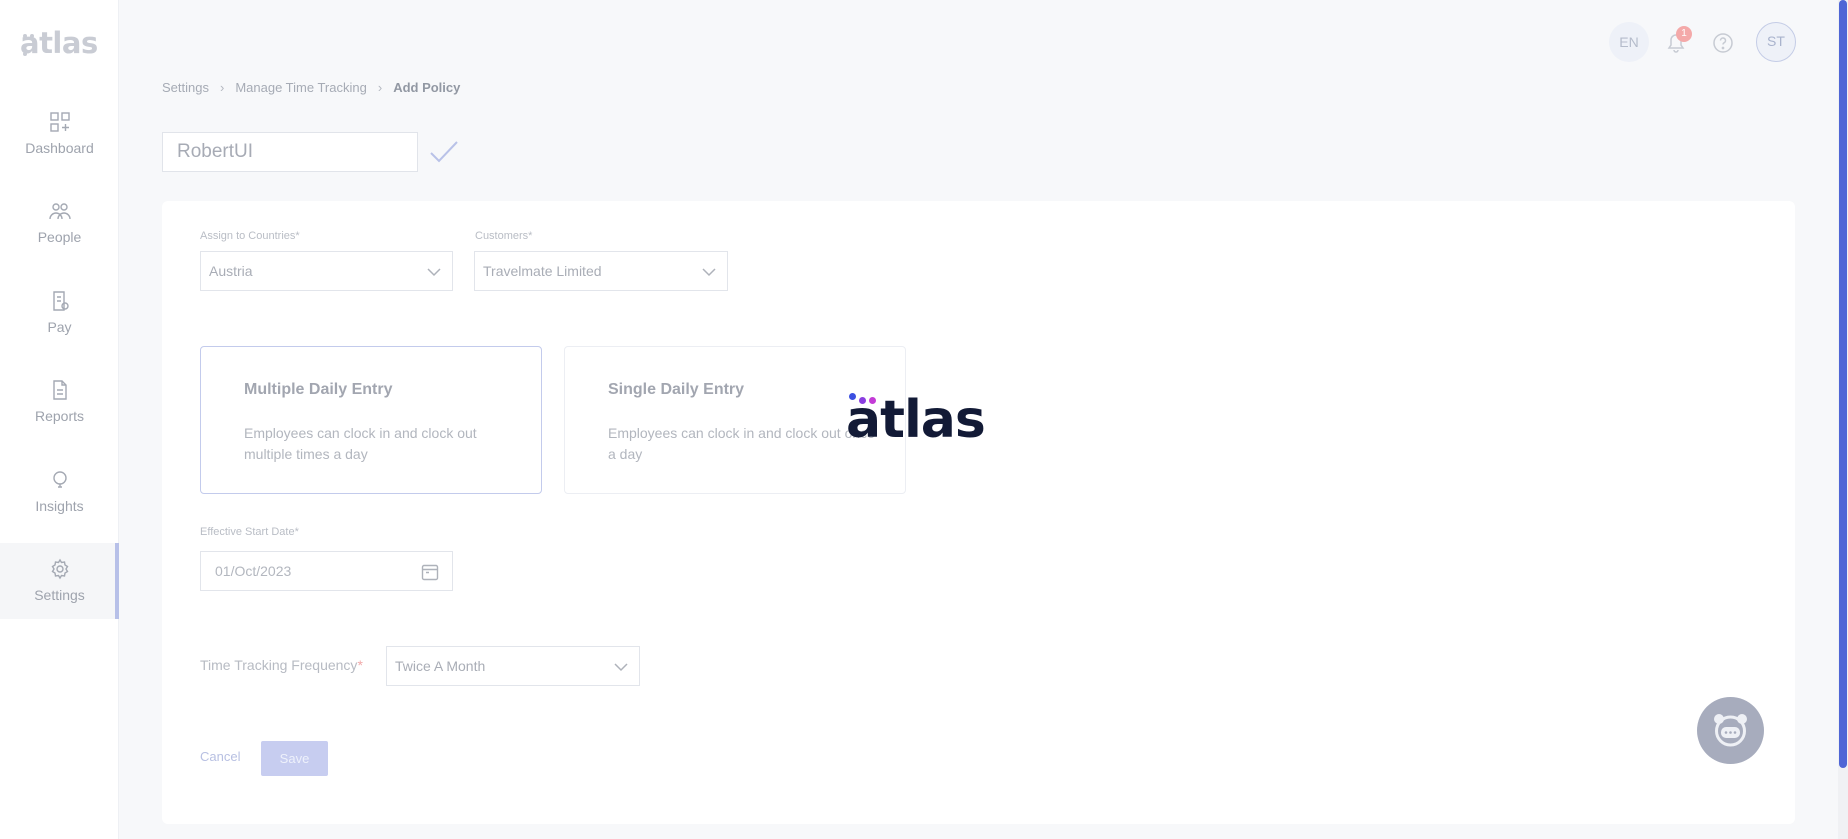 The image size is (1848, 839). Describe the element at coordinates (60, 569) in the screenshot. I see `gear-icon` at that location.